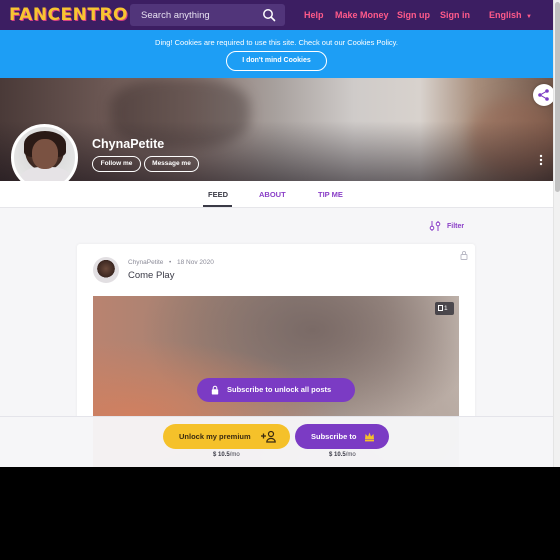  I want to click on share-icon, so click(543, 95).